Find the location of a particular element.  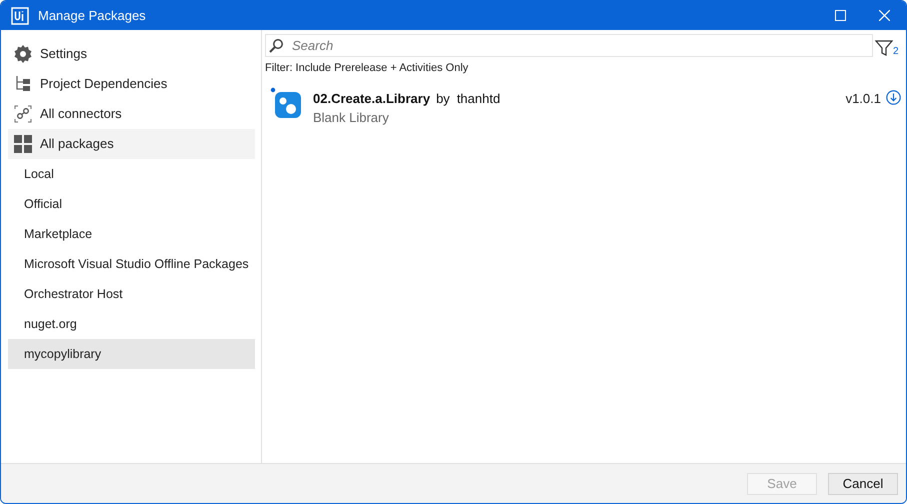

sidebar-item: Local is located at coordinates (131, 174).